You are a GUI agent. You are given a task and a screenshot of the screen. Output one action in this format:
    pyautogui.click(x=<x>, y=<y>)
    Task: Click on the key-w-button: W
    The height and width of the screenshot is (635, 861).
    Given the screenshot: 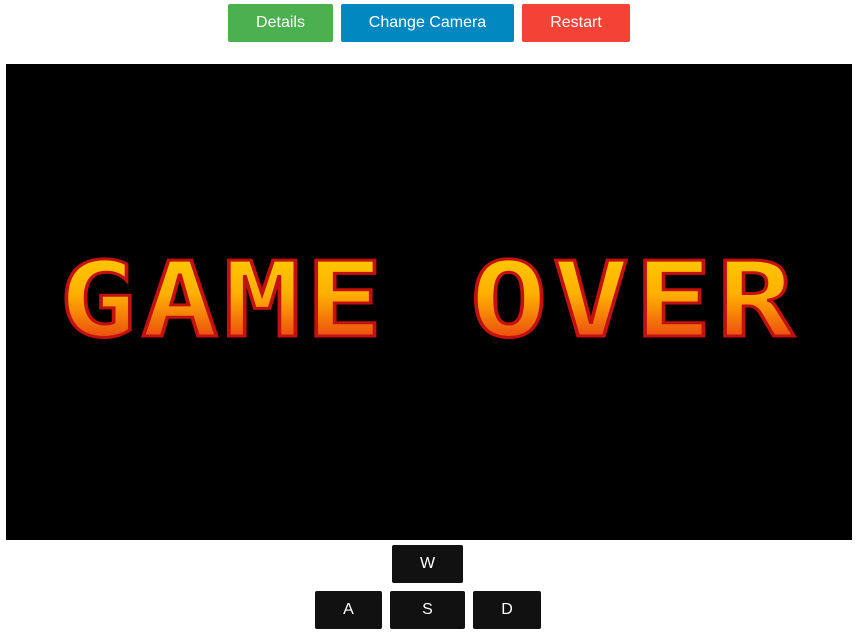 What is the action you would take?
    pyautogui.click(x=427, y=564)
    